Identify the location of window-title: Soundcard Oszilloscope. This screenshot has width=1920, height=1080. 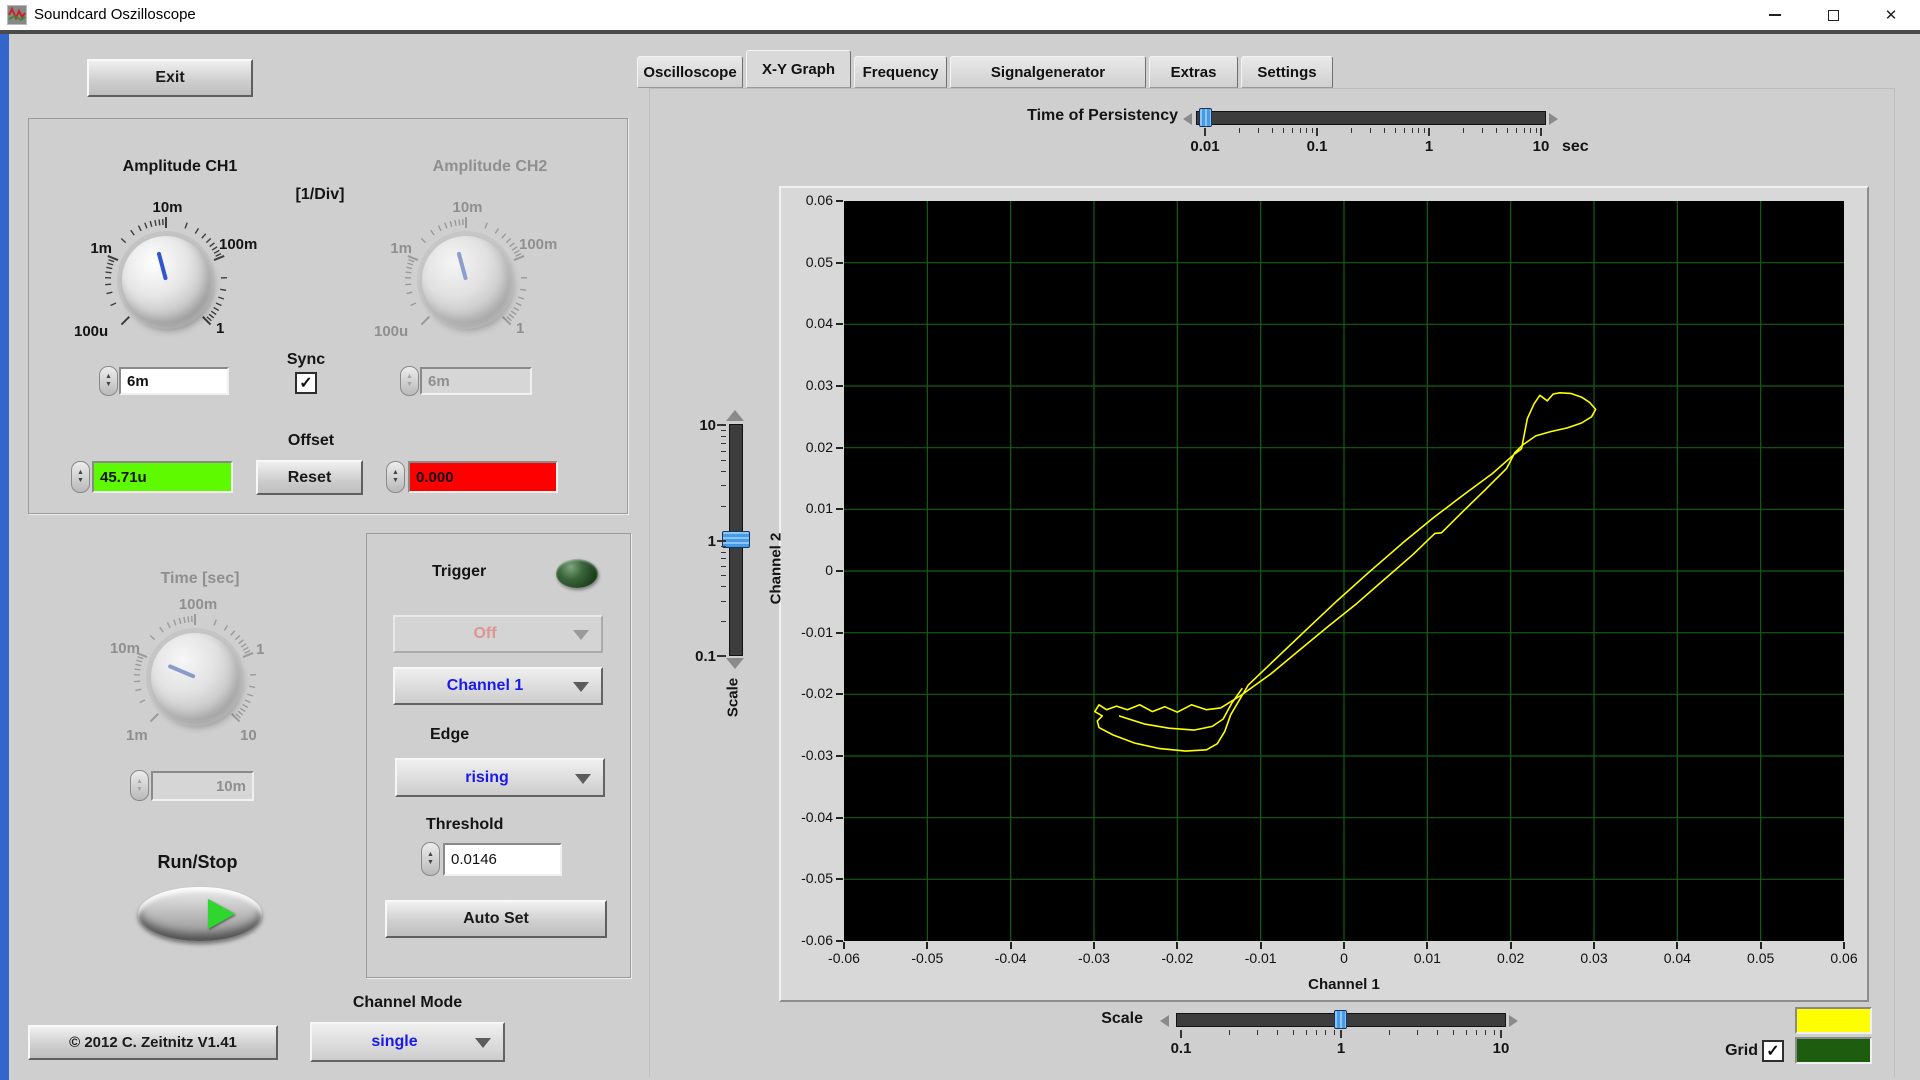
(115, 14).